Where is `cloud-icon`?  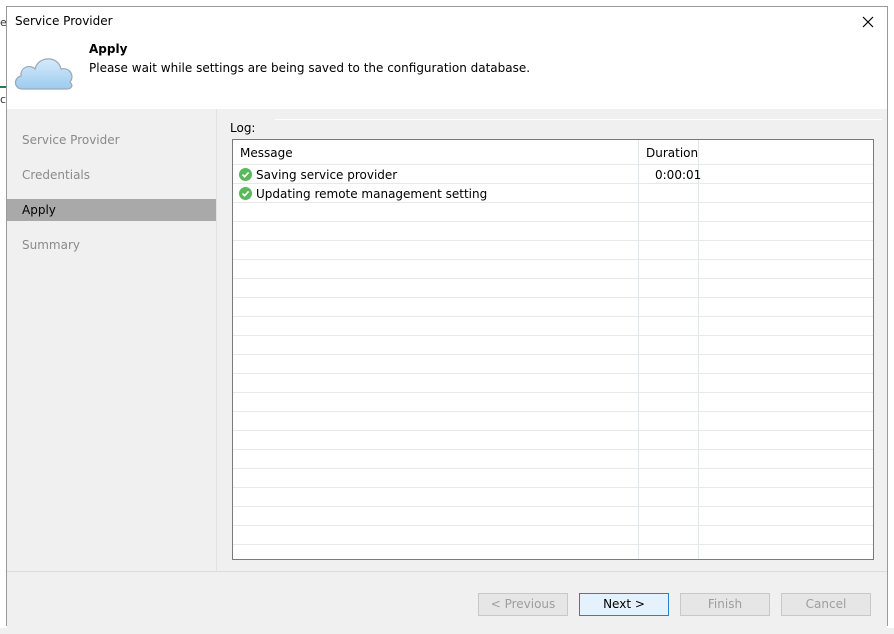 cloud-icon is located at coordinates (43, 74).